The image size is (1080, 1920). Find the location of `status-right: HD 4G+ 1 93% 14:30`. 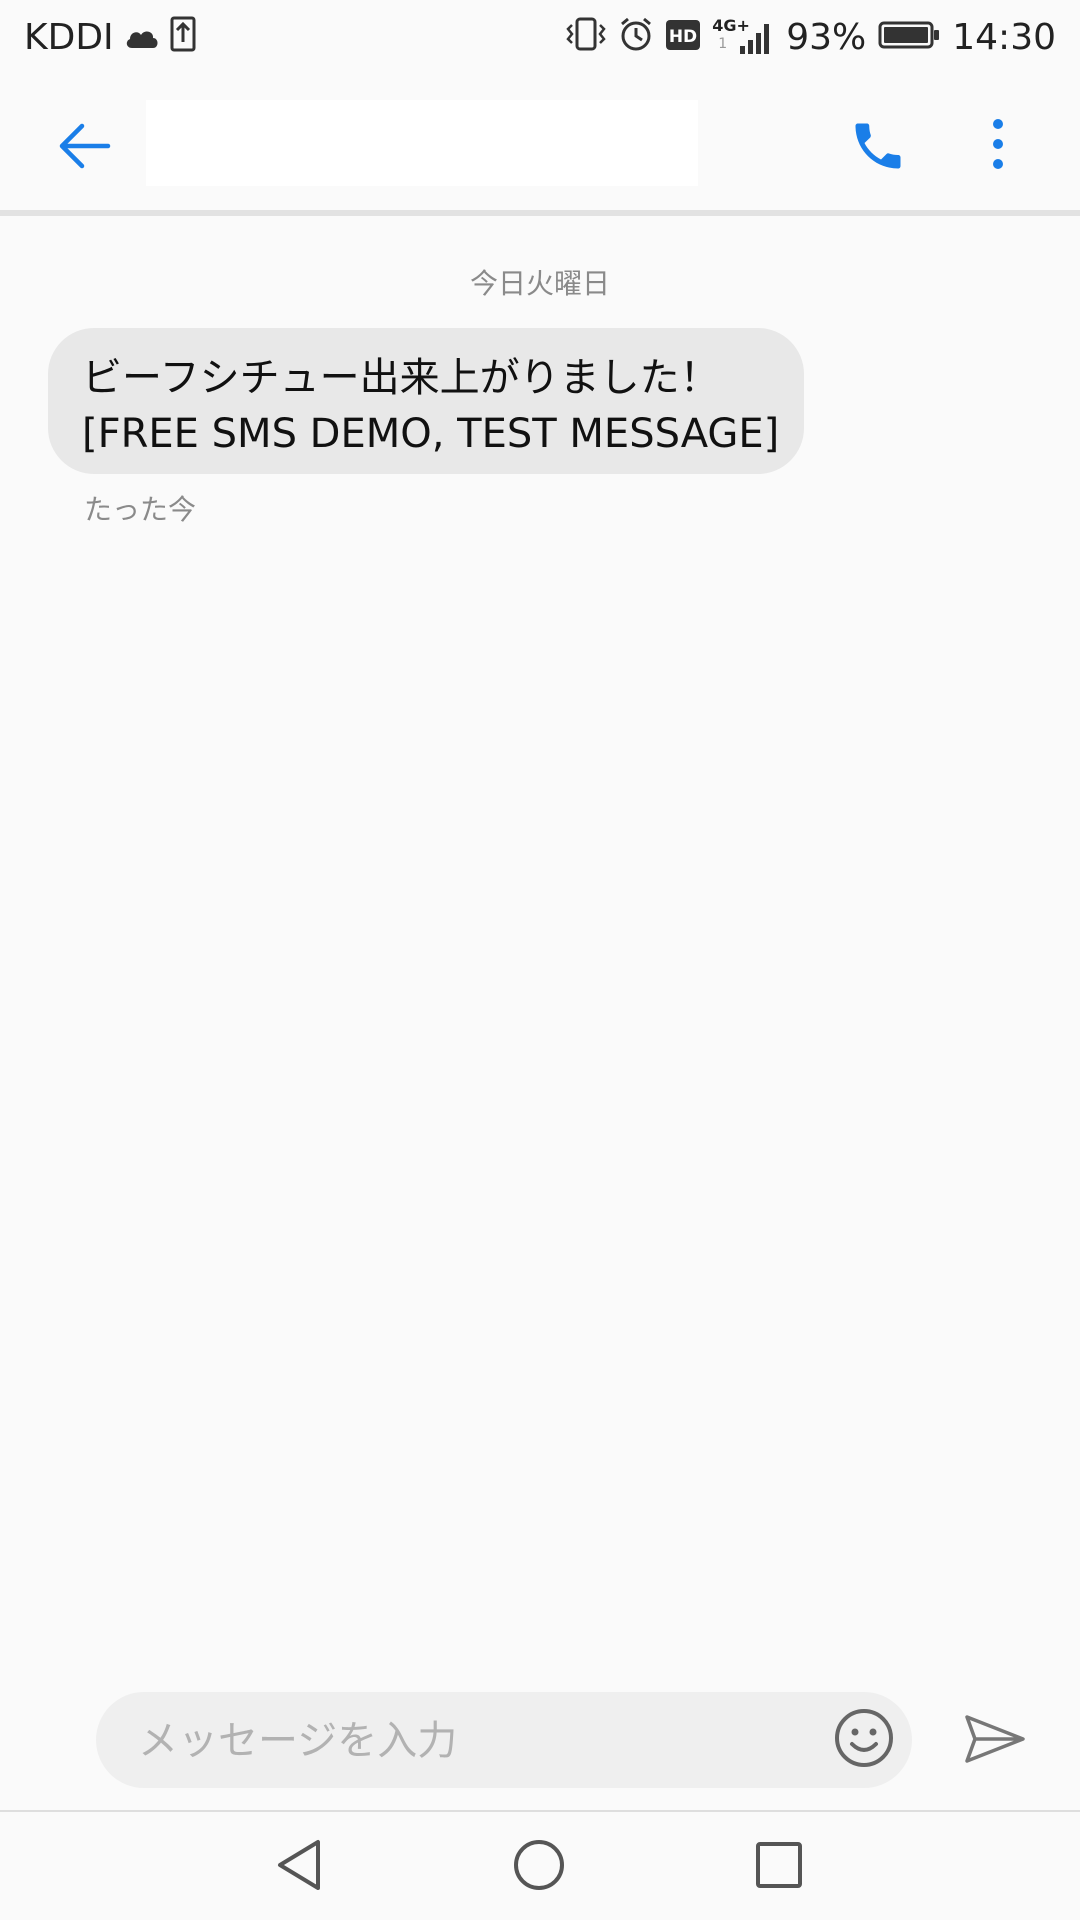

status-right: HD 4G+ 1 93% 14:30 is located at coordinates (811, 38).